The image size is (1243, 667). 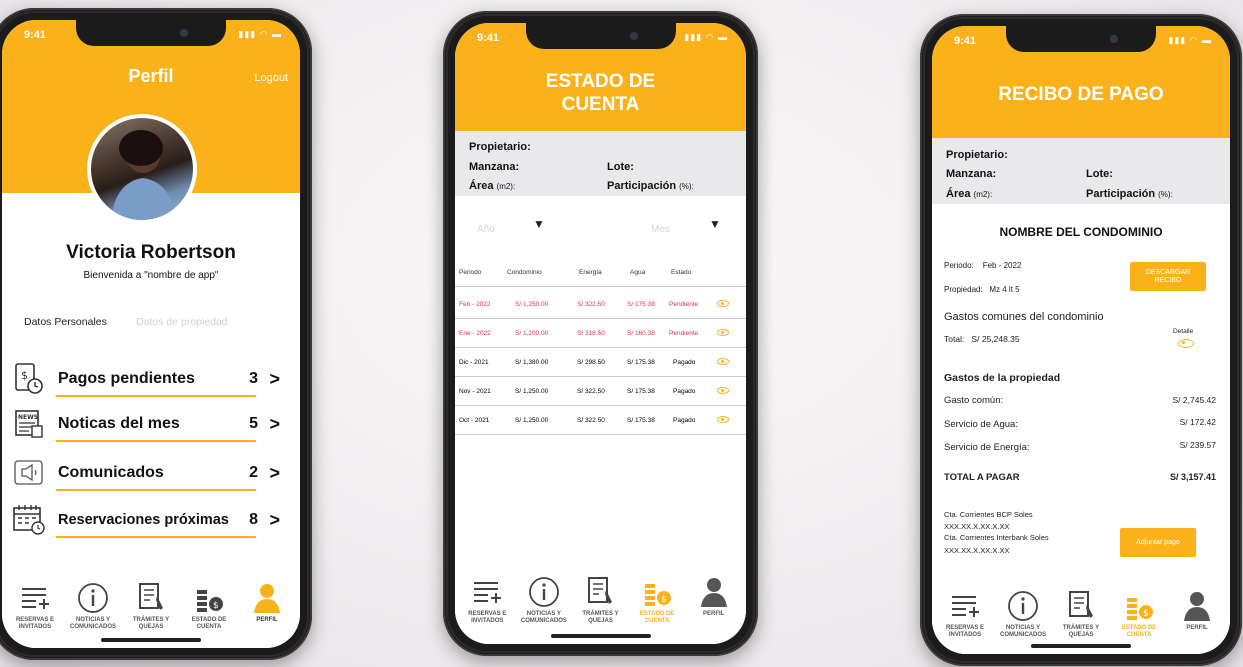 I want to click on item-value: S/ 239.57, so click(x=1197, y=445).